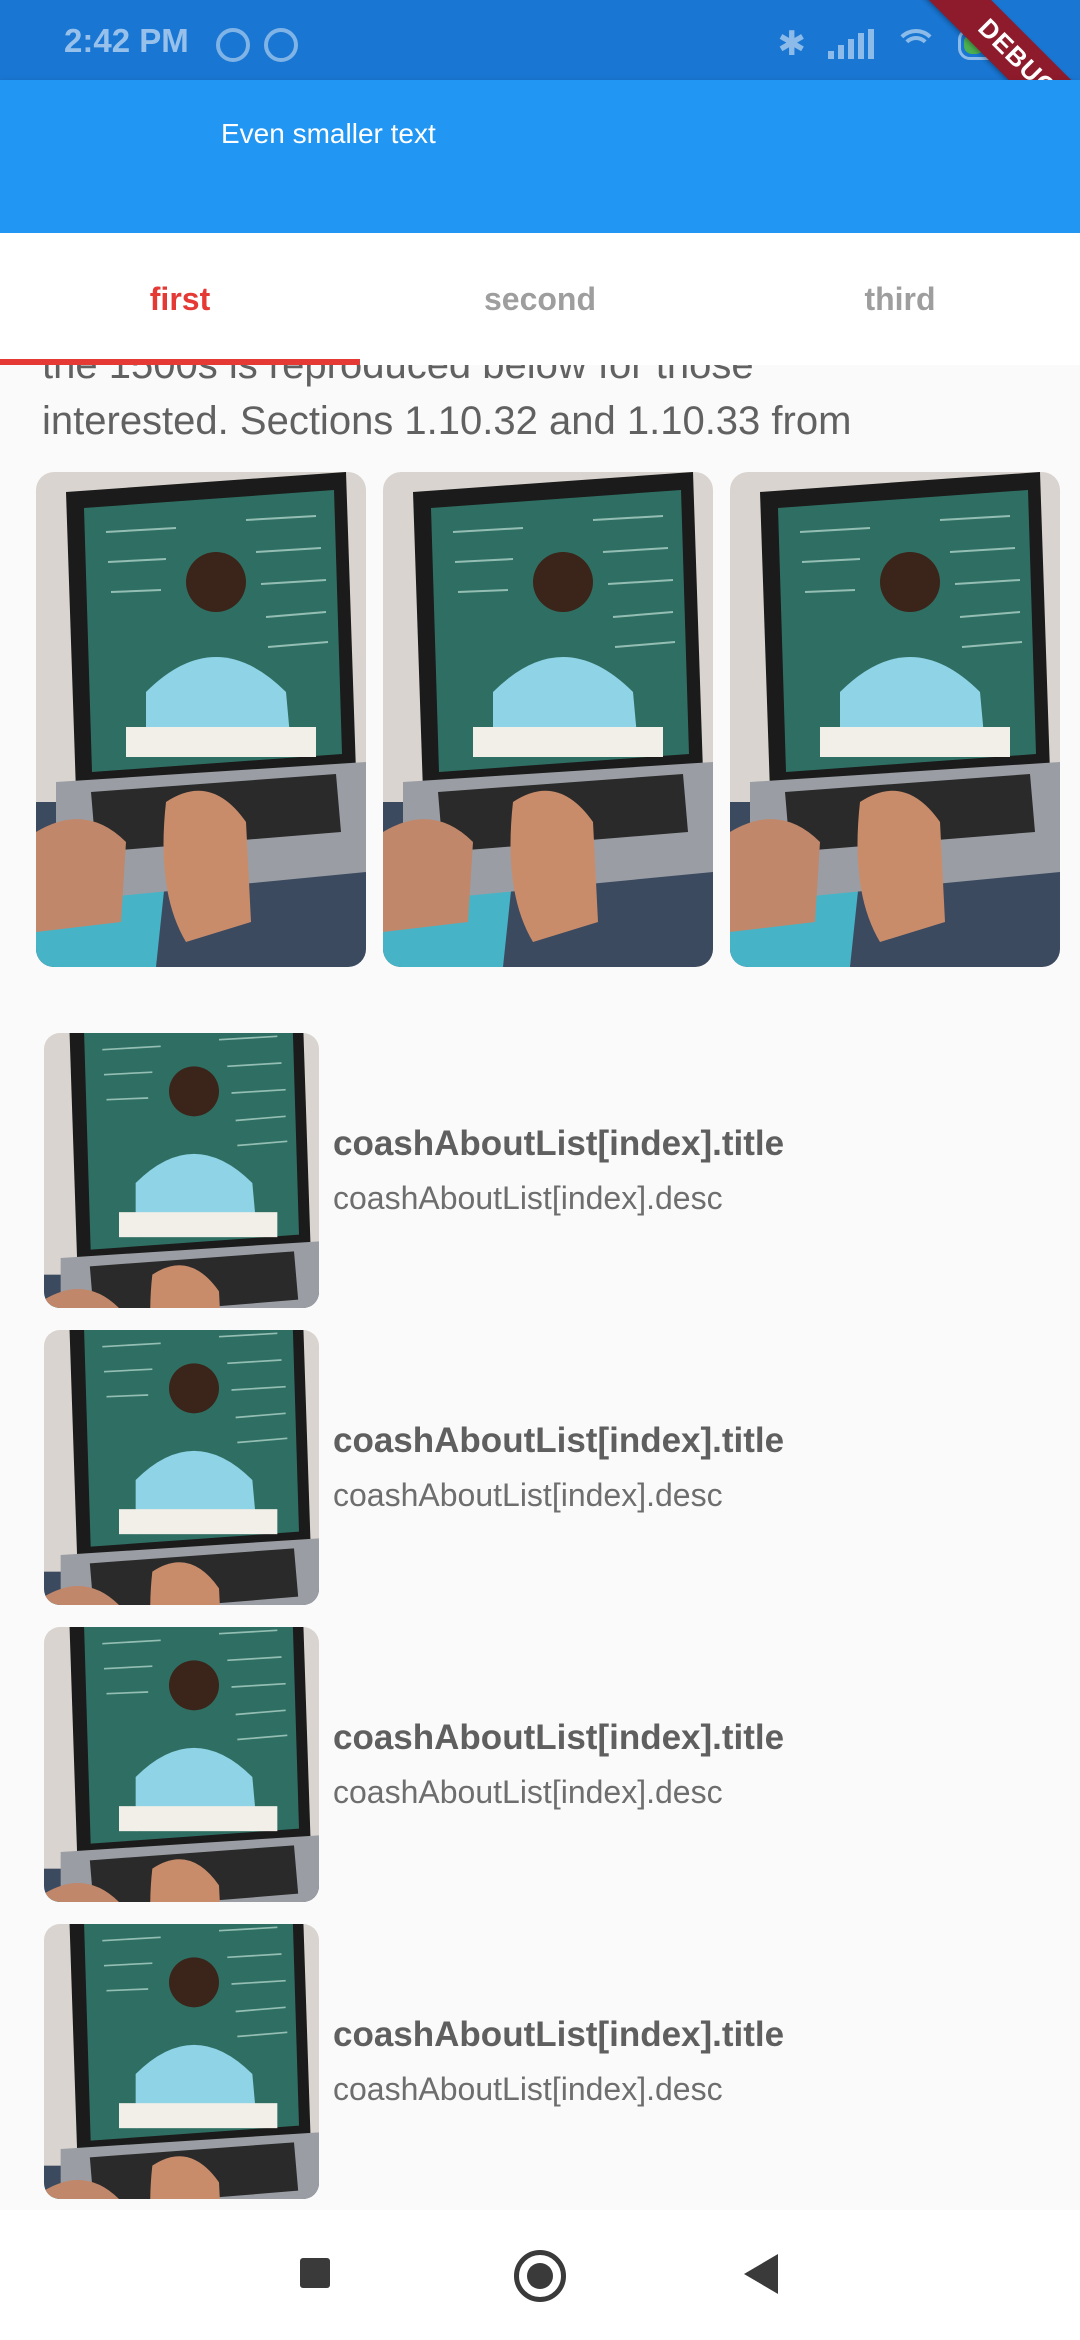 The height and width of the screenshot is (2340, 1080). I want to click on tab-second: second, so click(540, 299).